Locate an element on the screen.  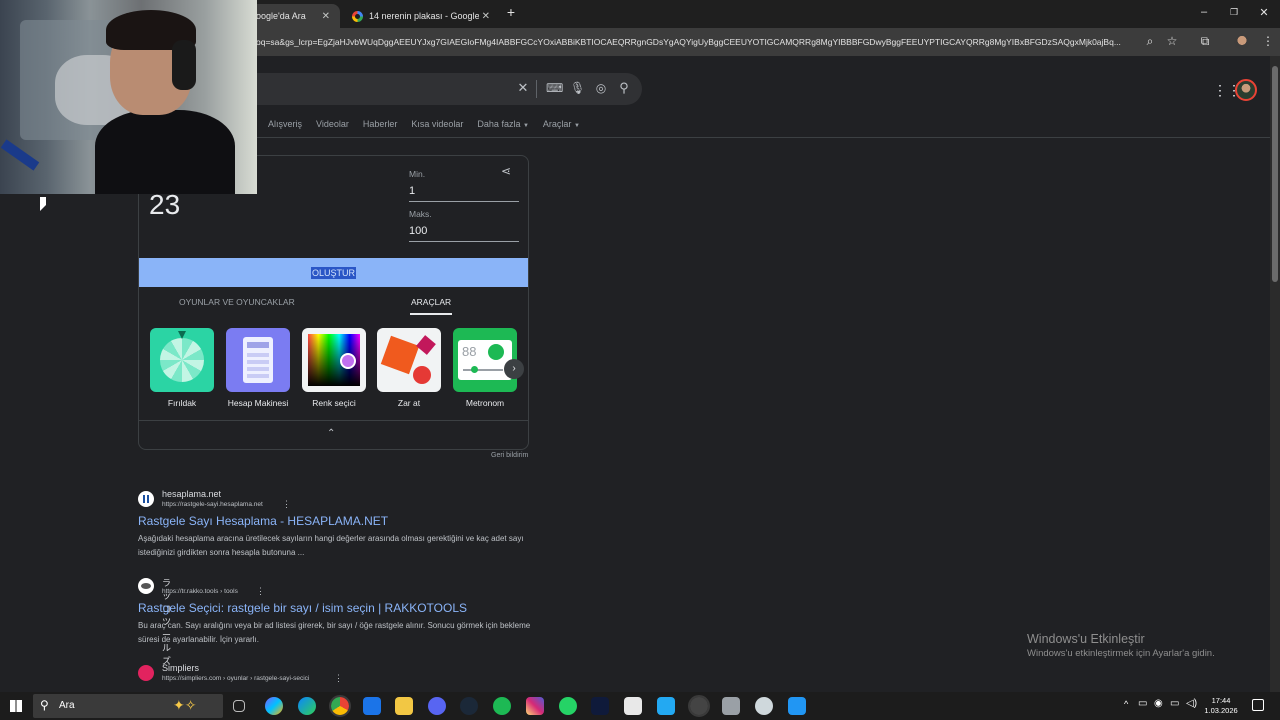
spotify-icon is located at coordinates (502, 706).